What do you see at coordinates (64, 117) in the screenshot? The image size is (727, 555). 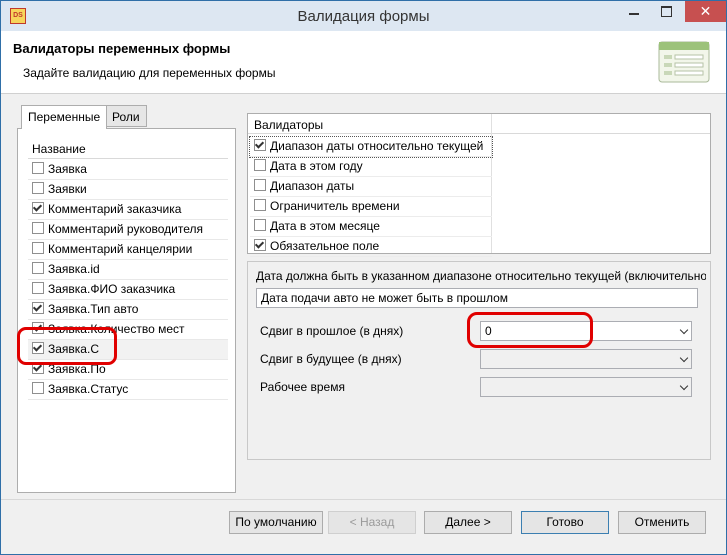 I see `tab-variables: Переменные` at bounding box center [64, 117].